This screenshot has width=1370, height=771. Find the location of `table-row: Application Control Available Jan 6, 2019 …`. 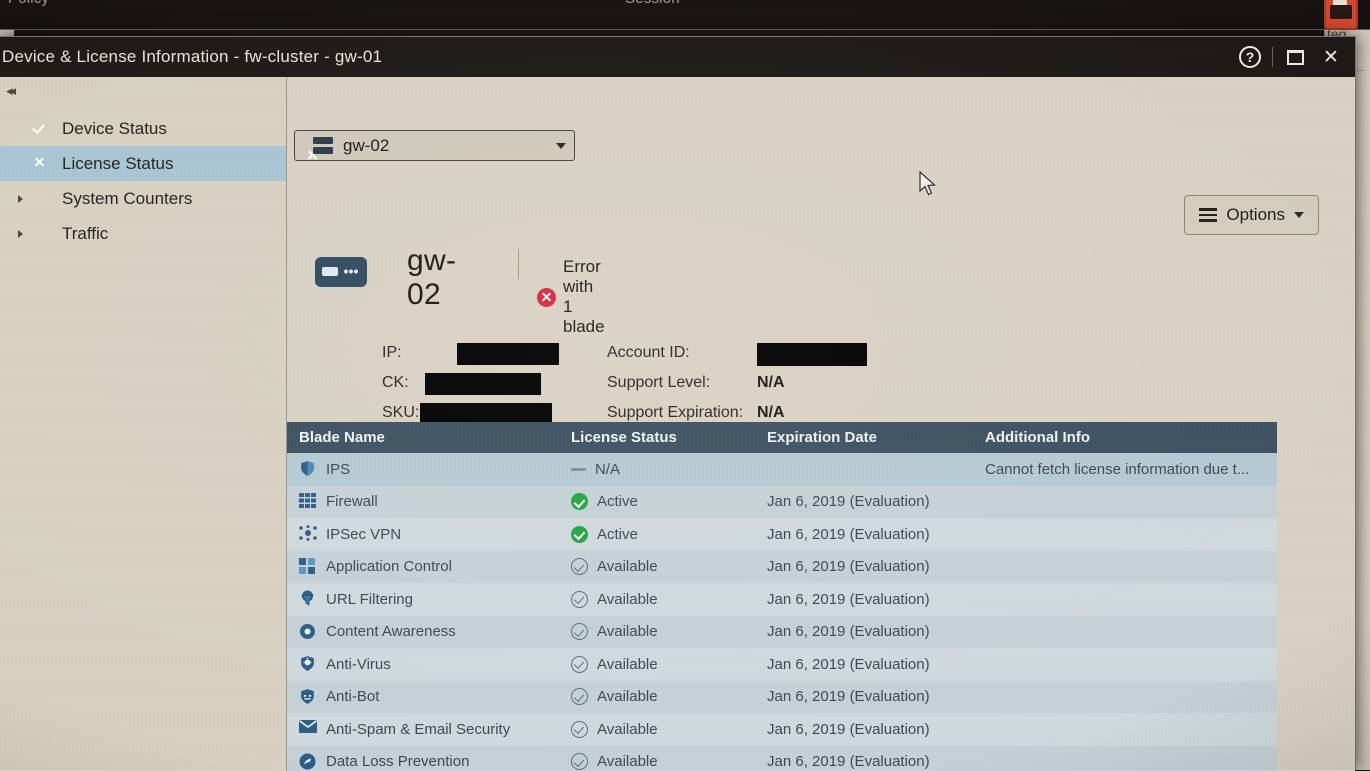

table-row: Application Control Available Jan 6, 2019 … is located at coordinates (782, 567).